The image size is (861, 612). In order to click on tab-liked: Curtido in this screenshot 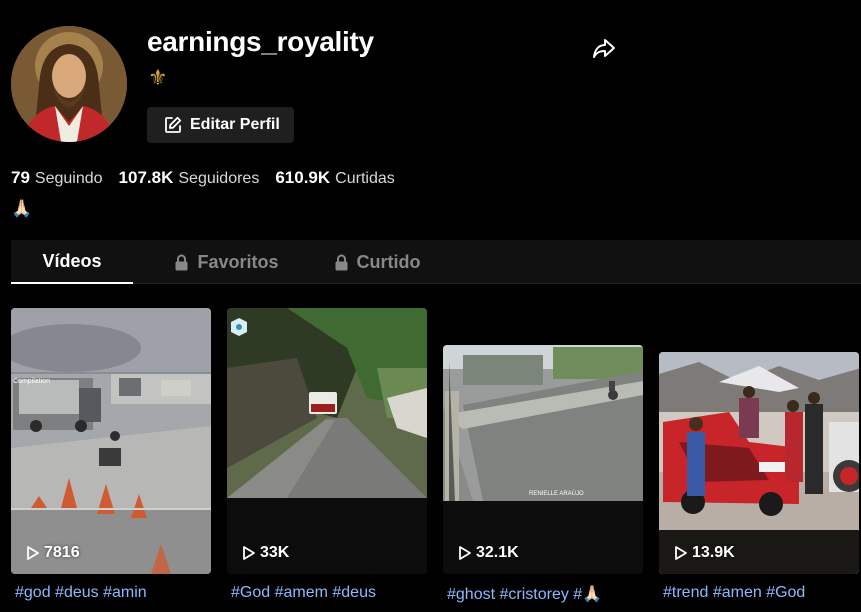, I will do `click(377, 262)`.